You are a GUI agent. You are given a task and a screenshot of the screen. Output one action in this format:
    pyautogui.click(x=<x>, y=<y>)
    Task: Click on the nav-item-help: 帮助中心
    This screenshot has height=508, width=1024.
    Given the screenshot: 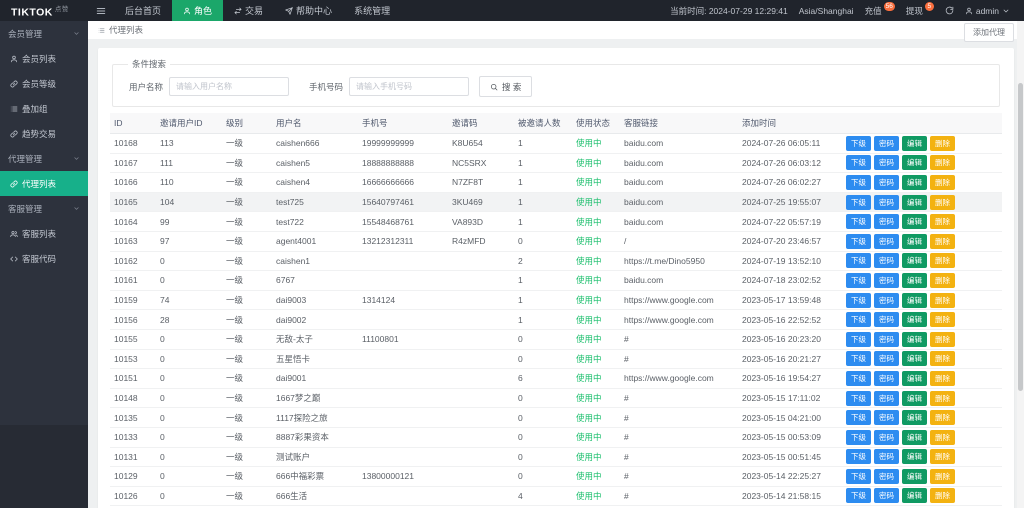 What is the action you would take?
    pyautogui.click(x=308, y=10)
    